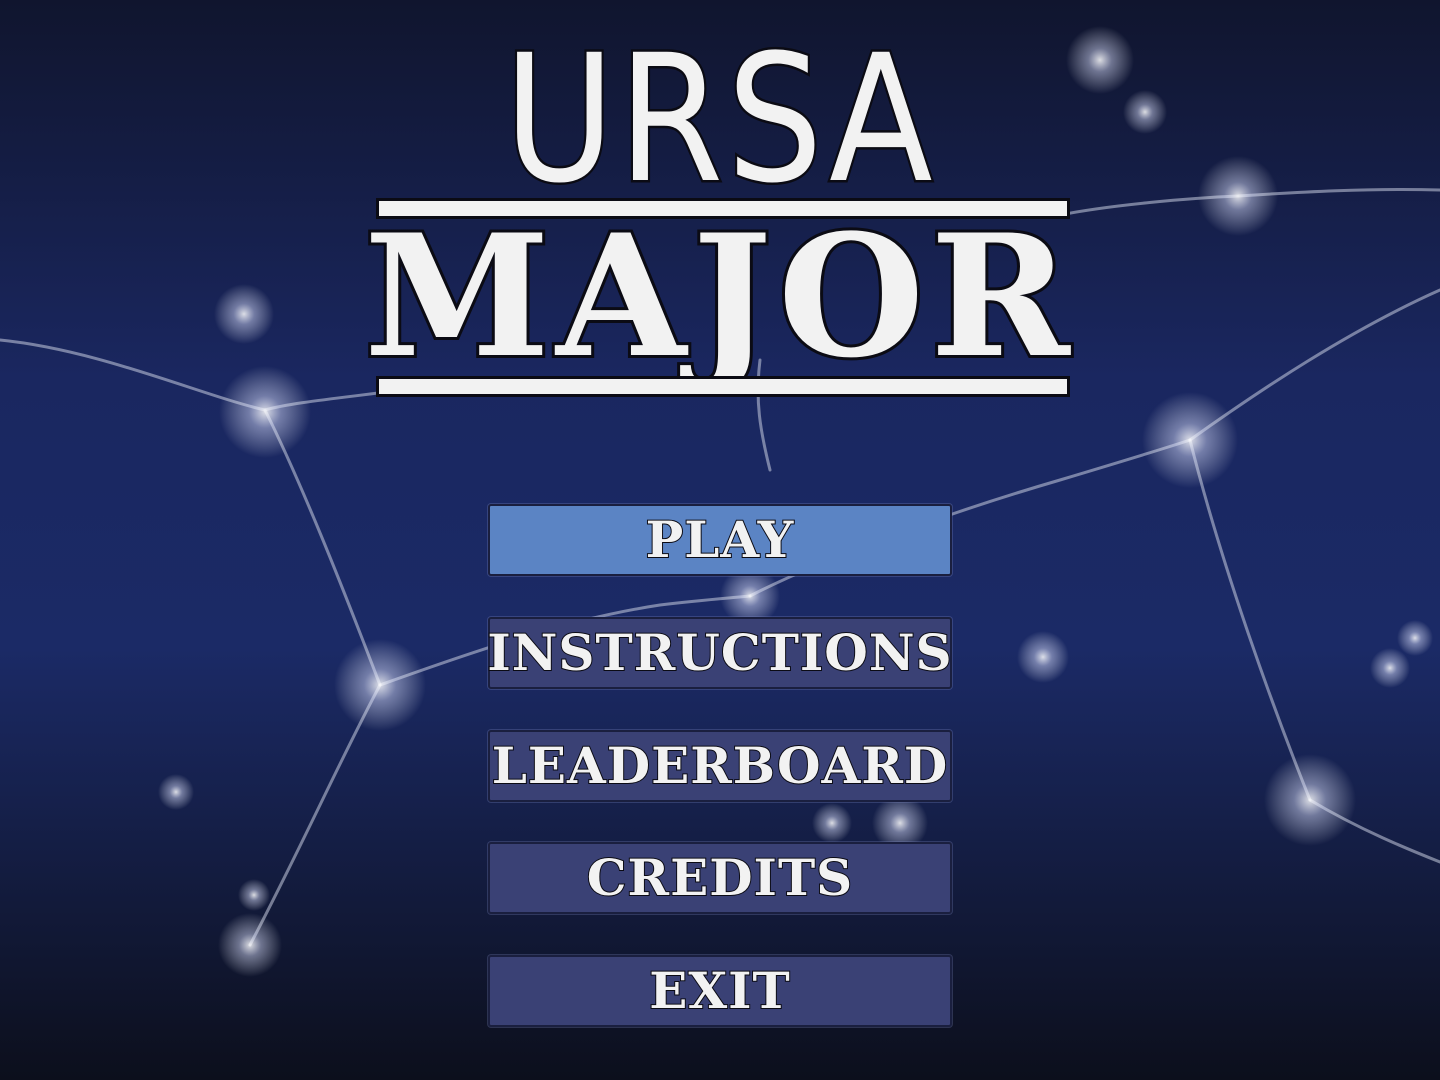  I want to click on play-button: PLAY, so click(720, 540).